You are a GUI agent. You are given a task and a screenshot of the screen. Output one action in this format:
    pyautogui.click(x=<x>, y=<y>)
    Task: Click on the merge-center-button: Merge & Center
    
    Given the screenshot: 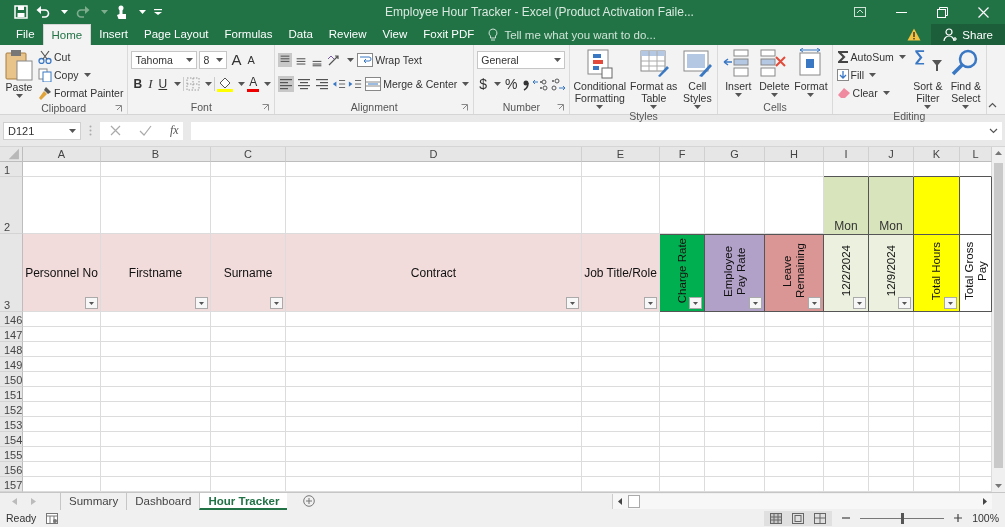 What is the action you would take?
    pyautogui.click(x=417, y=84)
    